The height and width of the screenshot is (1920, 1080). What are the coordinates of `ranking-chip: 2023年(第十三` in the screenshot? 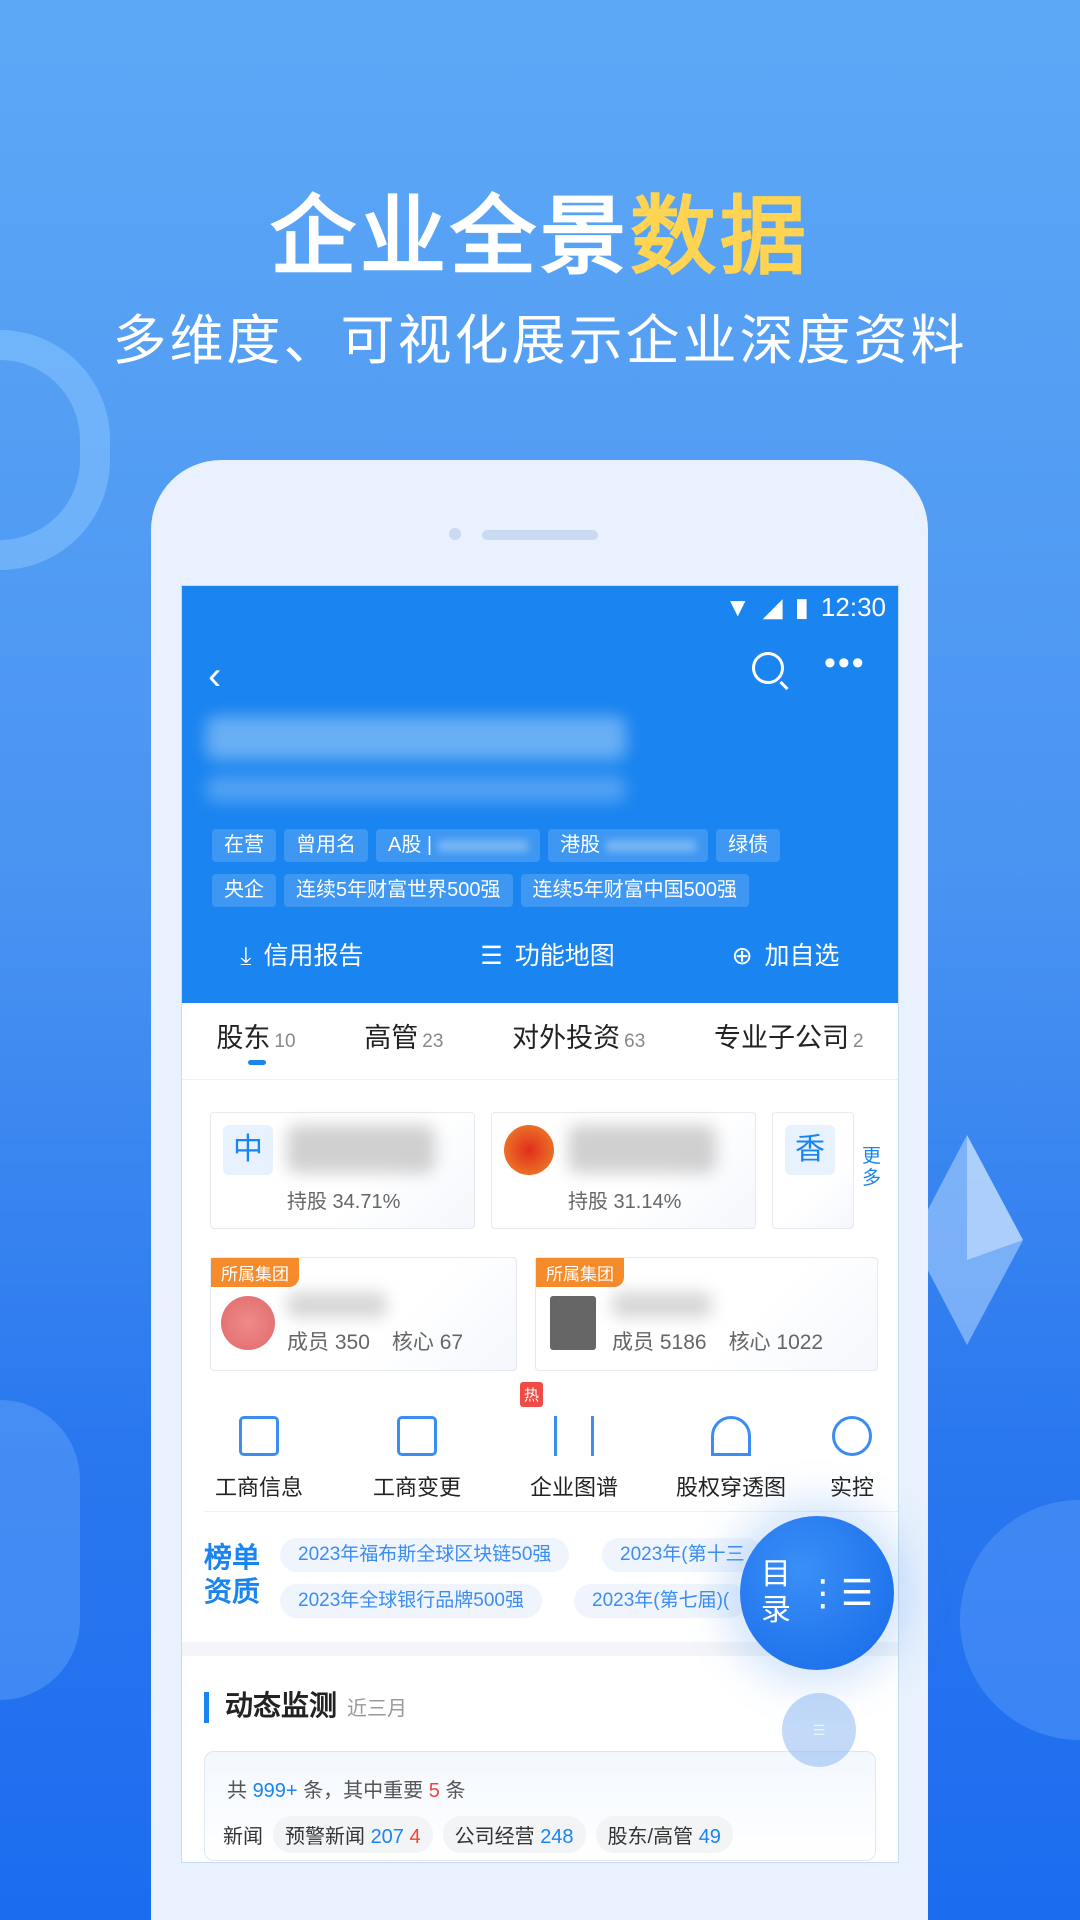 It's located at (682, 1555).